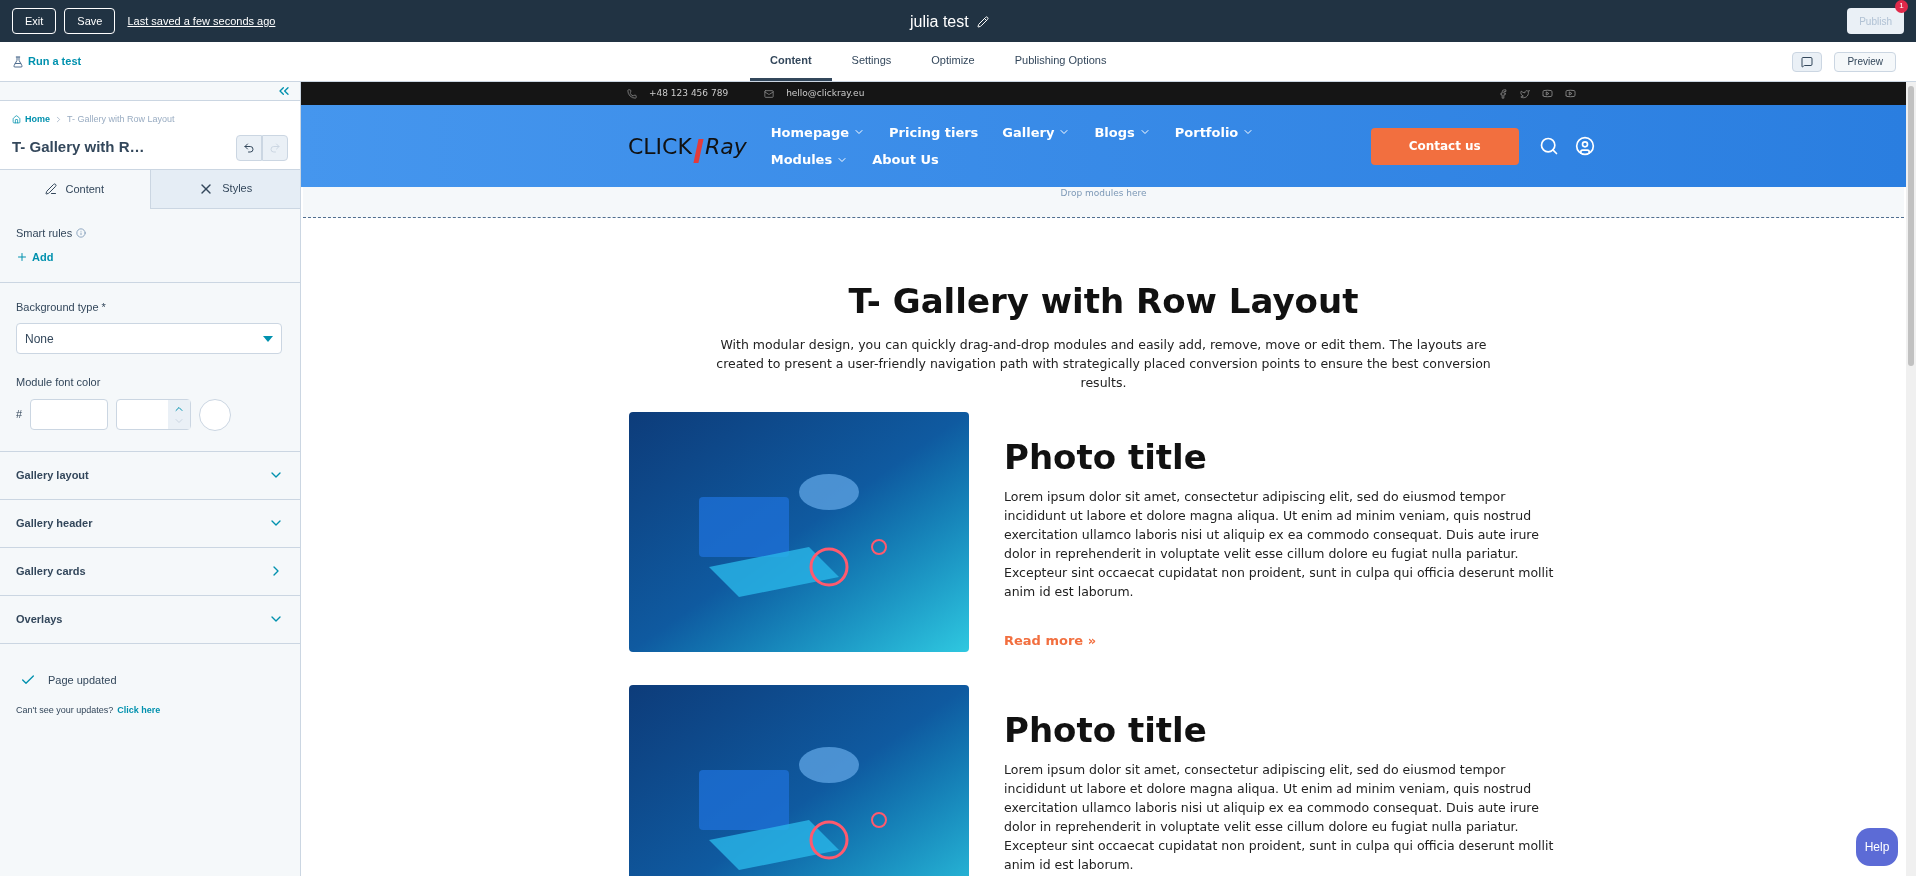  What do you see at coordinates (1103, 301) in the screenshot?
I see `gallery-heading: T- Gallery with Row Layout` at bounding box center [1103, 301].